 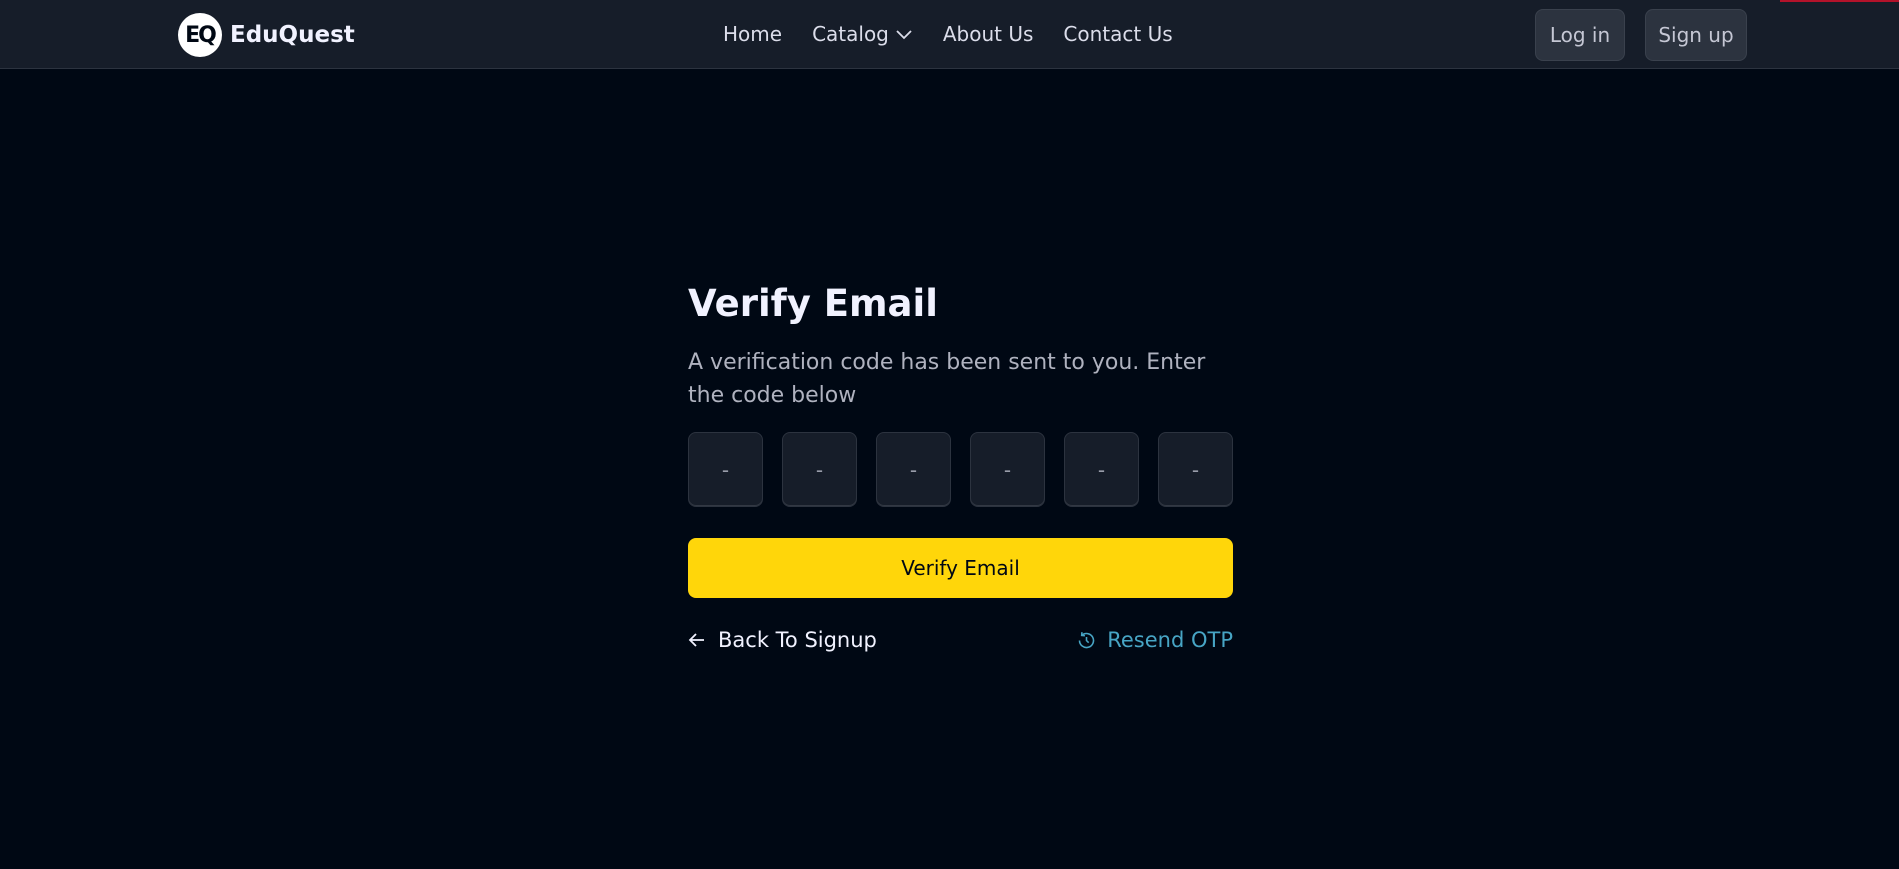 I want to click on logo-badge: EQ, so click(x=200, y=35).